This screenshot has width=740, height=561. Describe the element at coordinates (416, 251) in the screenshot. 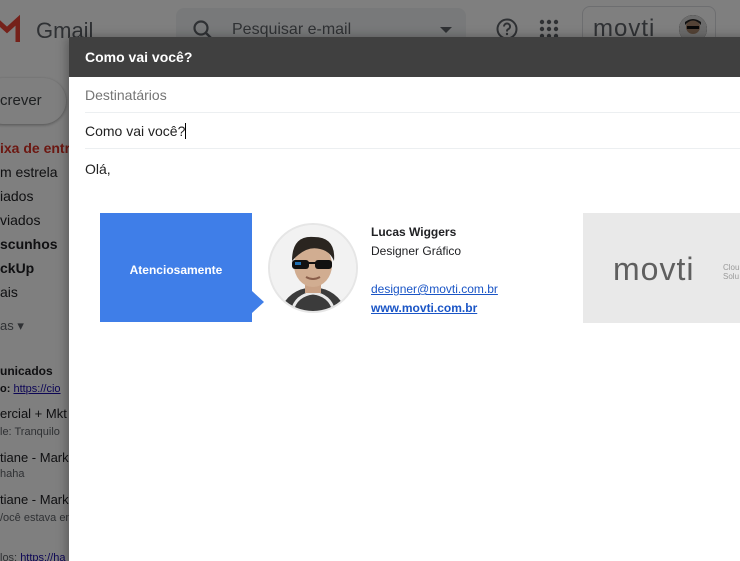

I see `signature-role: Designer Gráfico` at that location.